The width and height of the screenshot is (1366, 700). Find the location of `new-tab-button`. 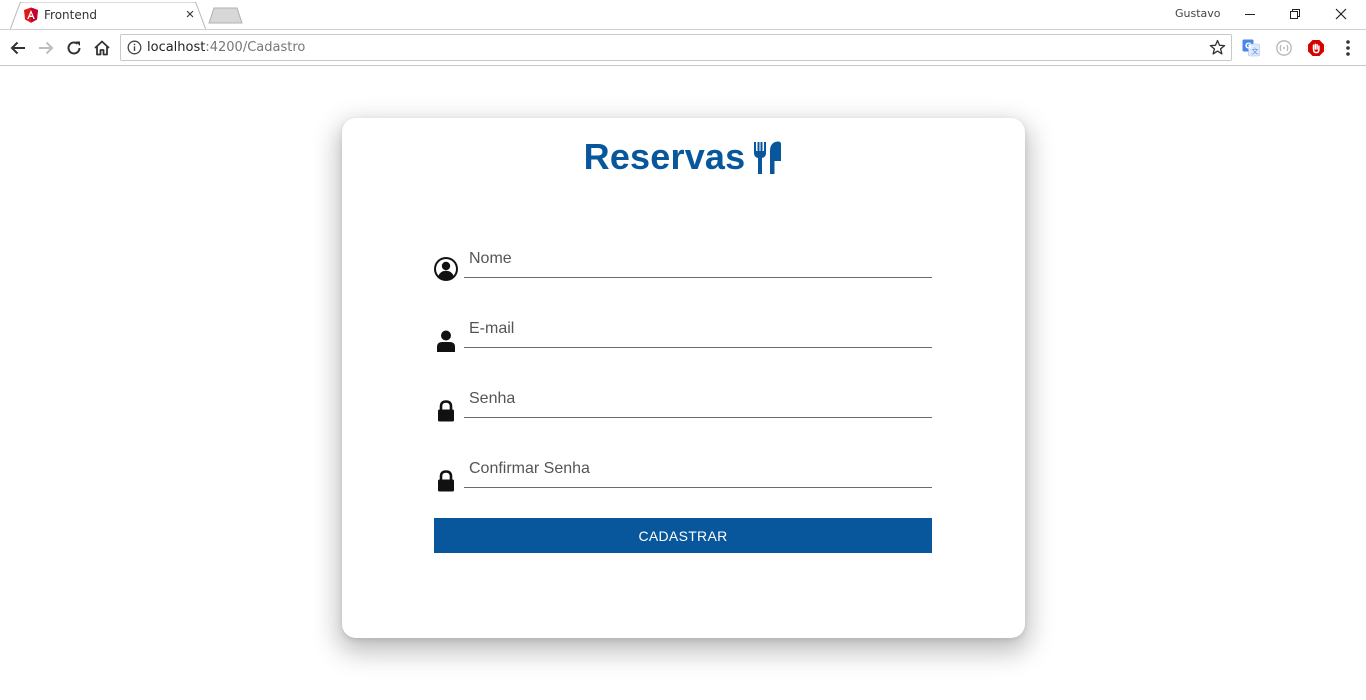

new-tab-button is located at coordinates (226, 15).